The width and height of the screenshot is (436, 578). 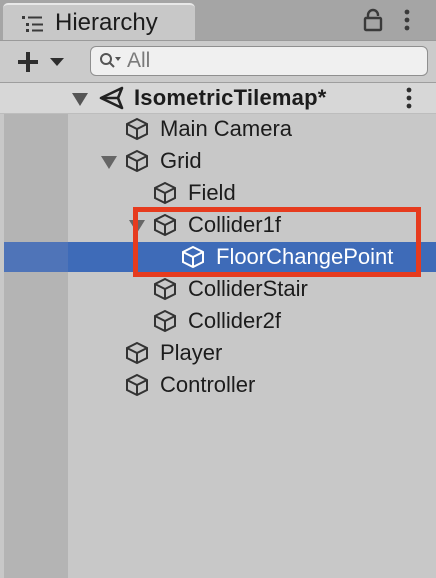 What do you see at coordinates (111, 98) in the screenshot?
I see `unity-scene-icon` at bounding box center [111, 98].